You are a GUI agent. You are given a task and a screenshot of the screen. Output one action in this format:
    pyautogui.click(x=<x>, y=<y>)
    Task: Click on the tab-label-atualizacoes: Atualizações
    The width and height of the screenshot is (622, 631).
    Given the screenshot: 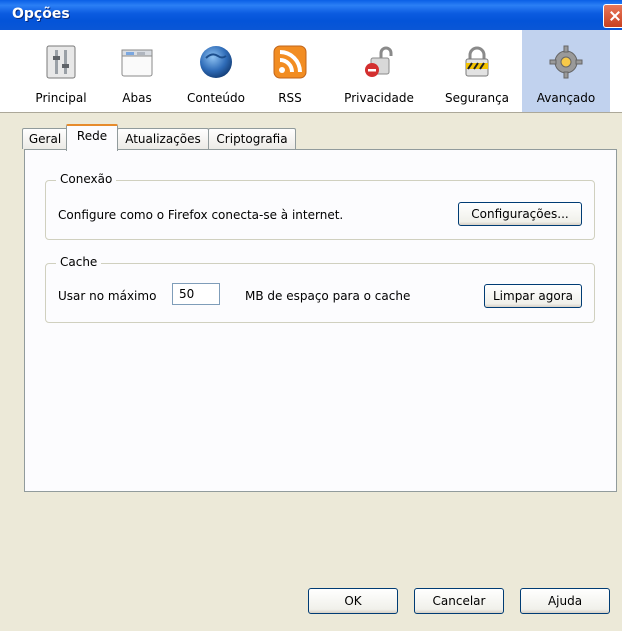 What is the action you would take?
    pyautogui.click(x=163, y=139)
    